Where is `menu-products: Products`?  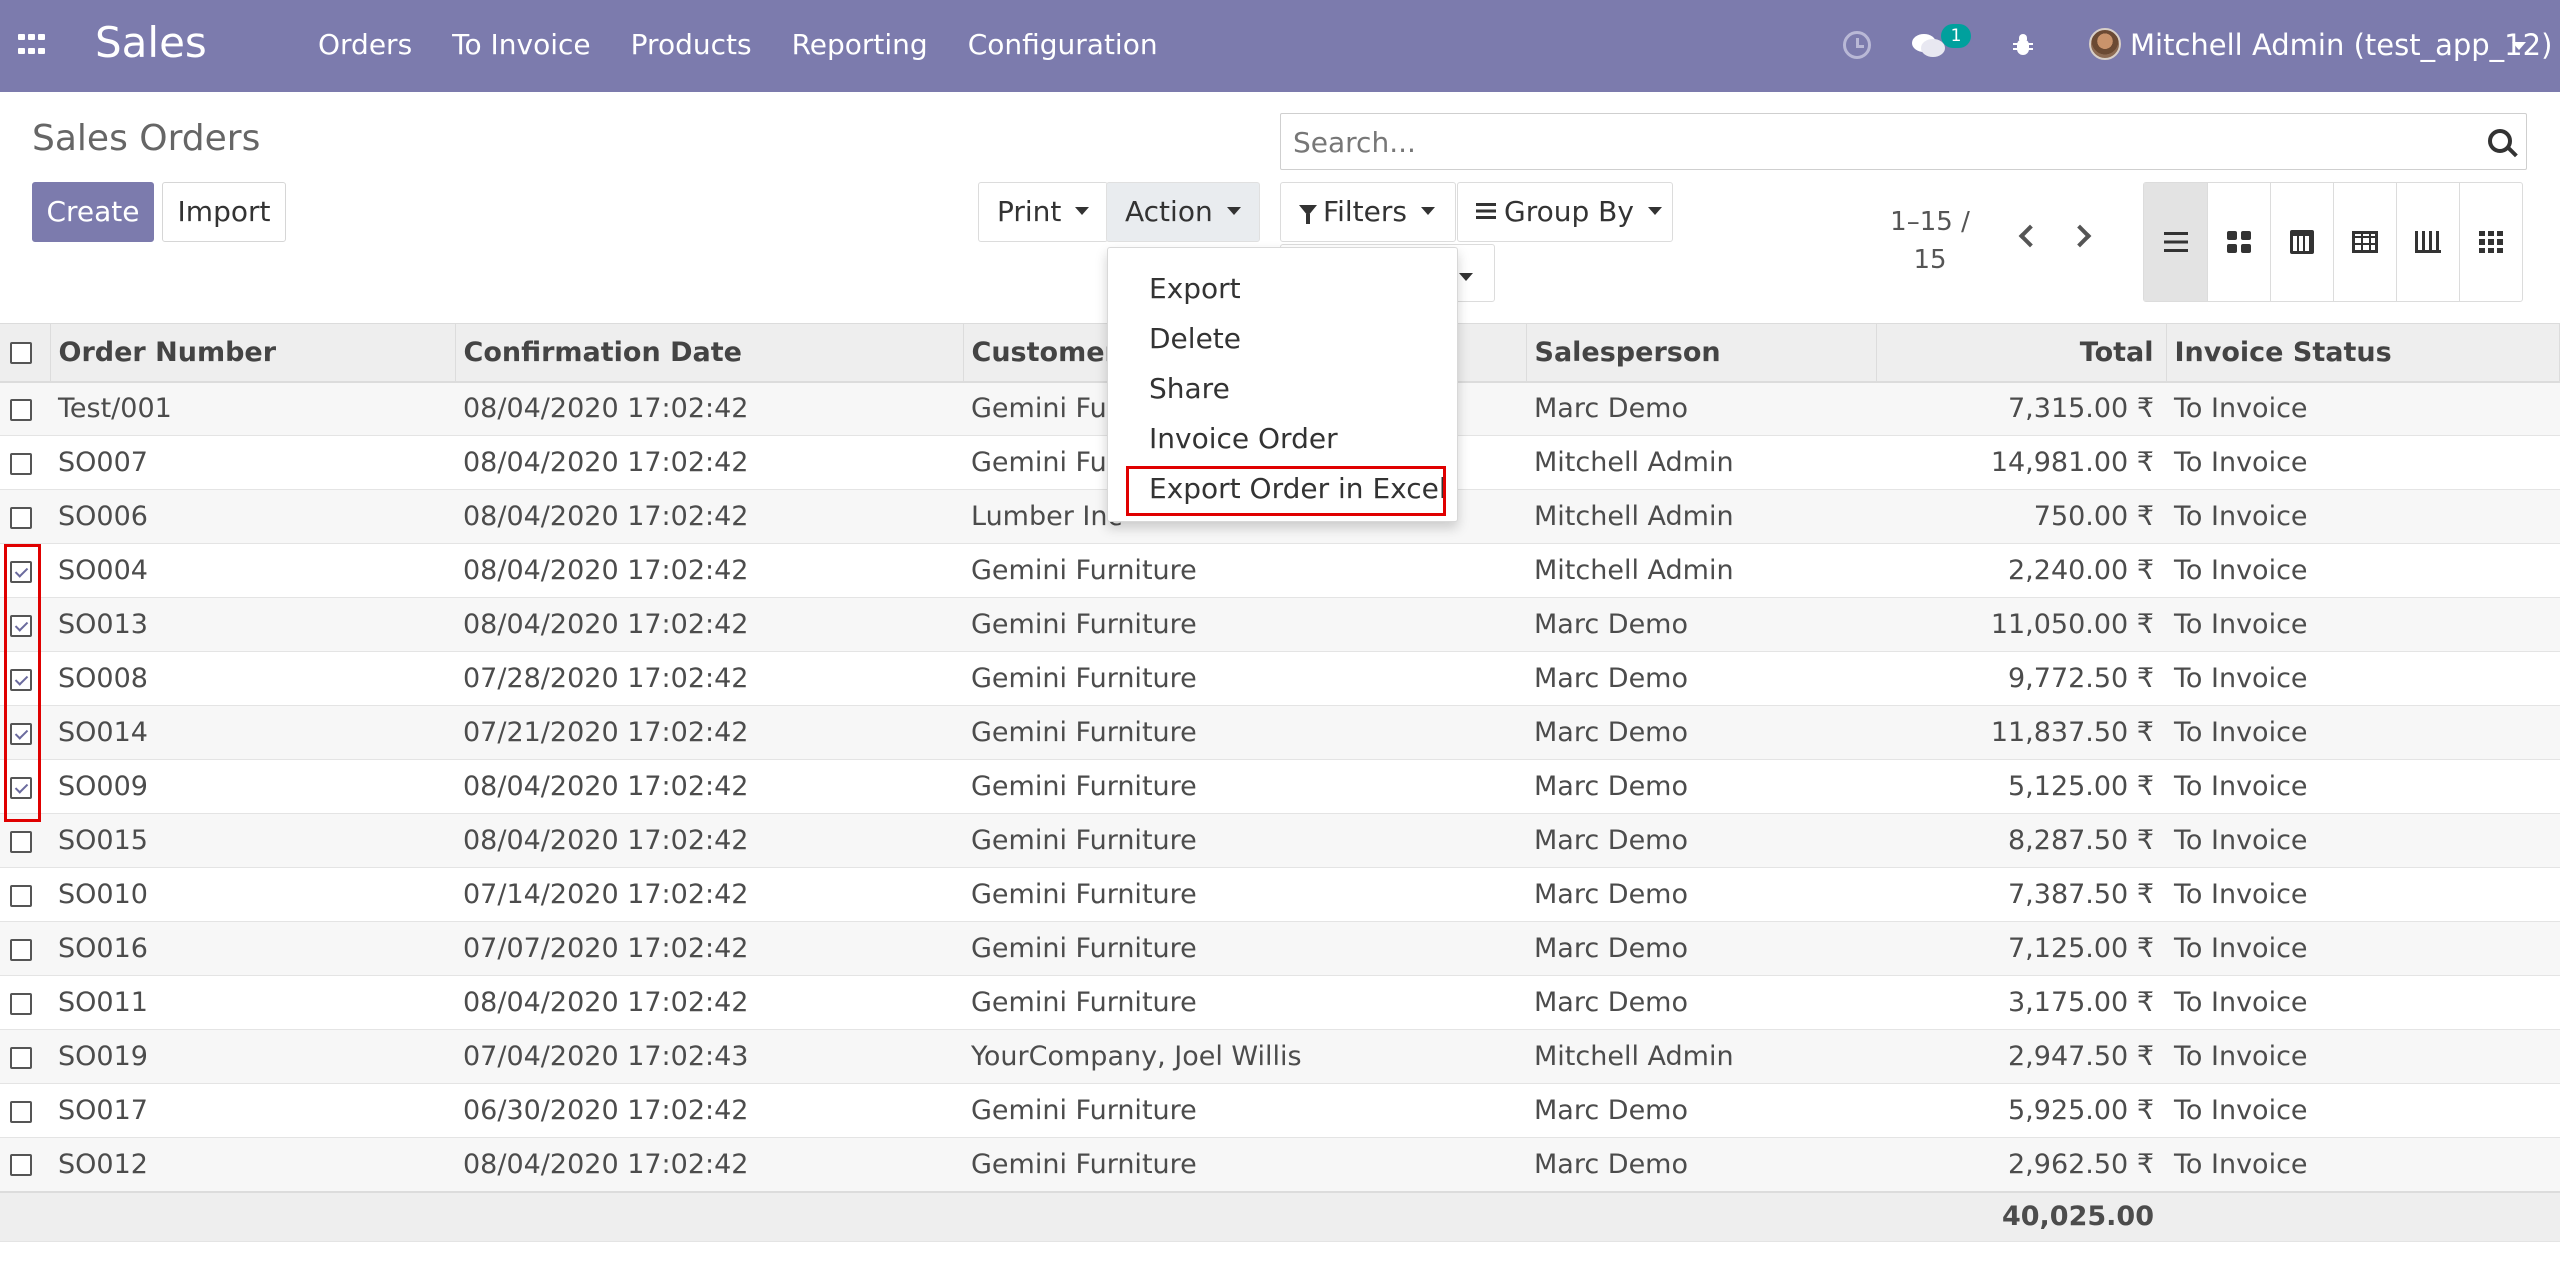
menu-products: Products is located at coordinates (691, 44).